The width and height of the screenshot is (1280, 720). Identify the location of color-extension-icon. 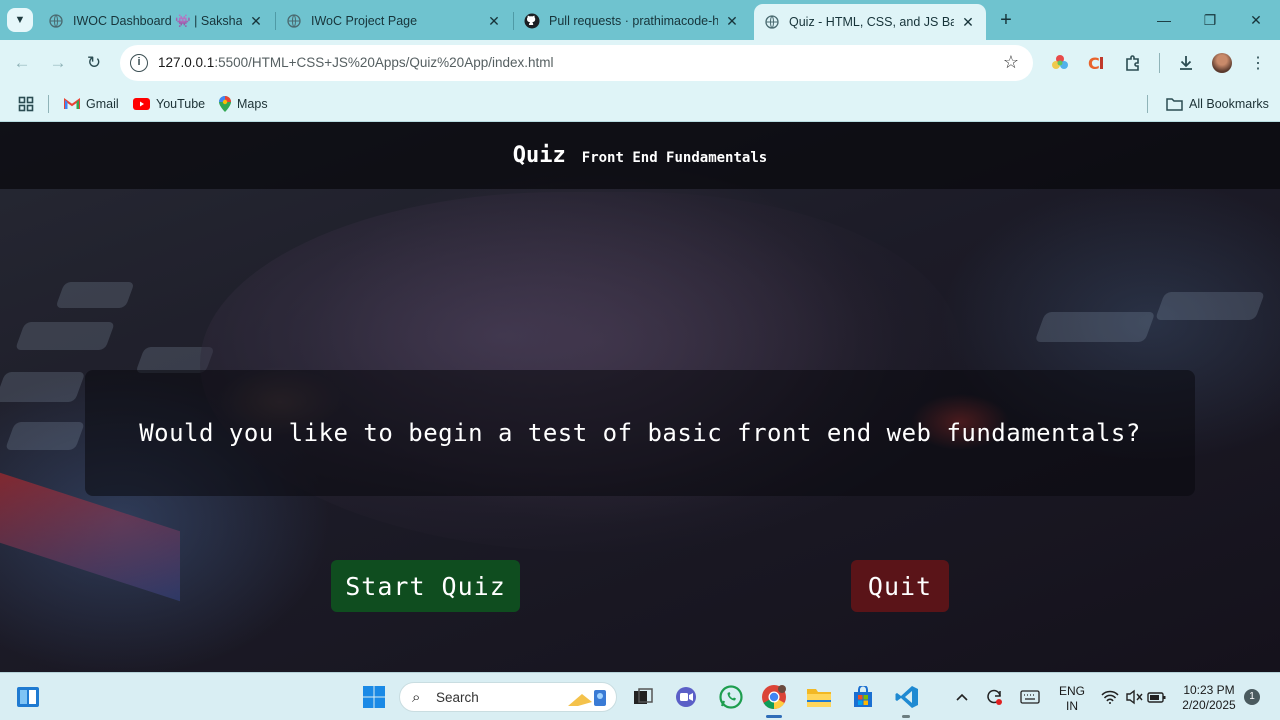
(1060, 63).